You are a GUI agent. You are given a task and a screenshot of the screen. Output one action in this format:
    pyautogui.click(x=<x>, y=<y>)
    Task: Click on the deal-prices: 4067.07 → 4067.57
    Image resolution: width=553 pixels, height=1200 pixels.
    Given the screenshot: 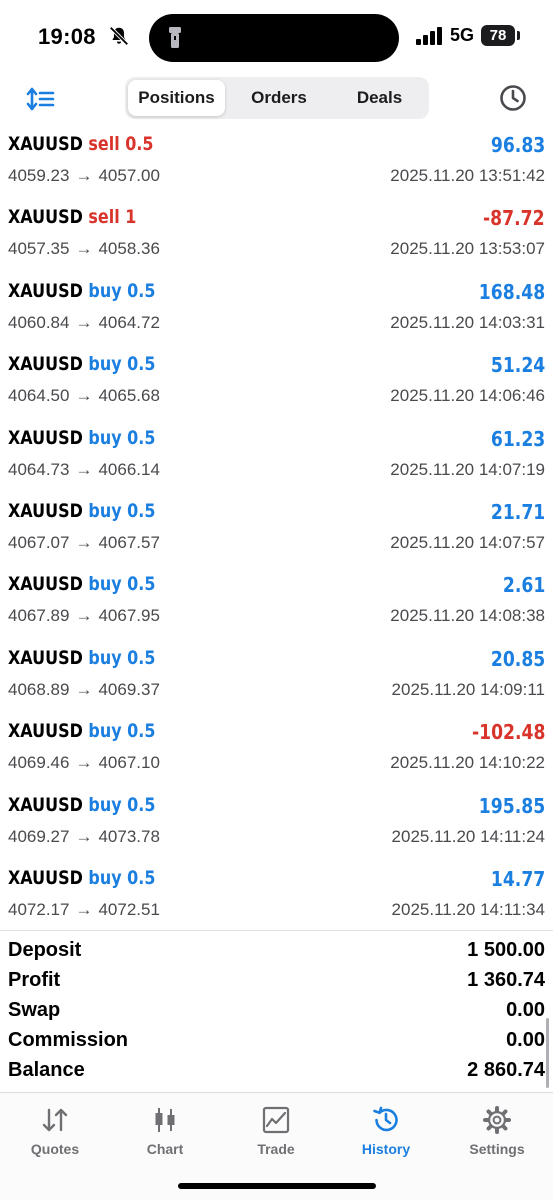 What is the action you would take?
    pyautogui.click(x=84, y=543)
    